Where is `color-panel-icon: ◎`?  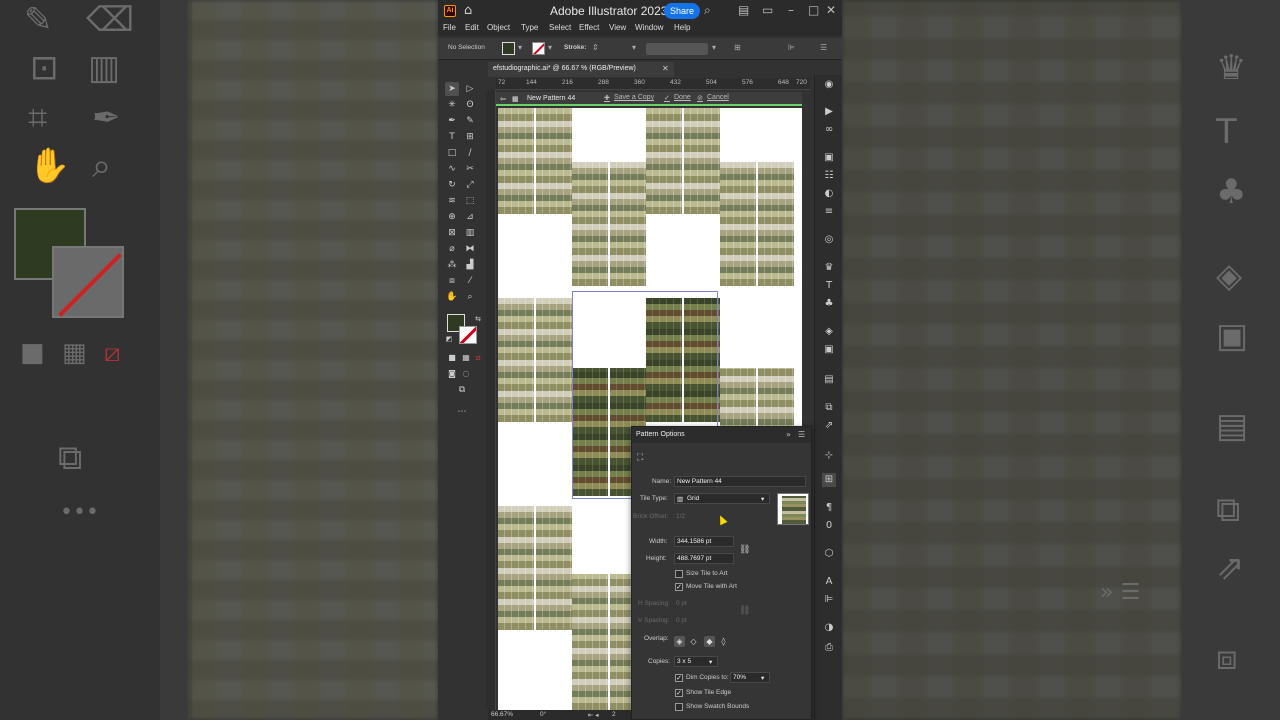 color-panel-icon: ◎ is located at coordinates (829, 240).